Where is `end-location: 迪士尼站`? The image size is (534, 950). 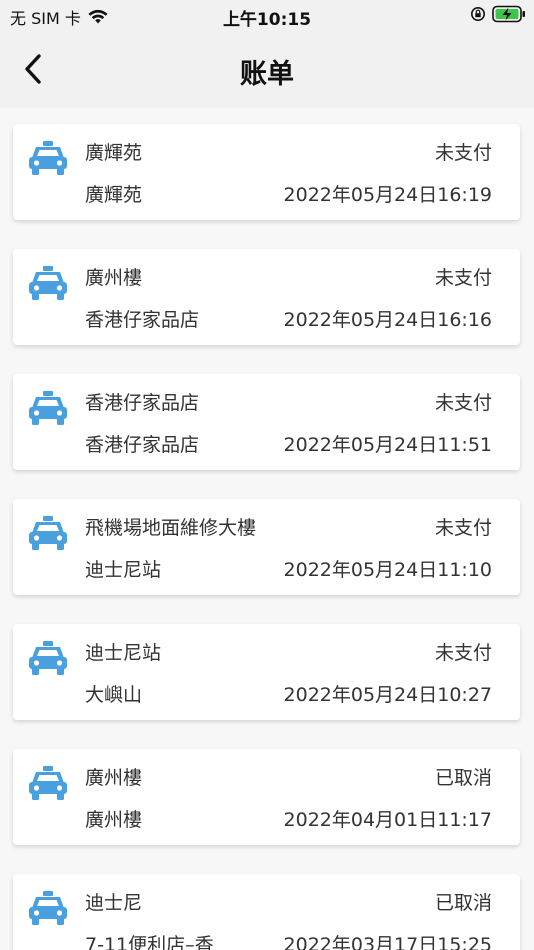 end-location: 迪士尼站 is located at coordinates (123, 570).